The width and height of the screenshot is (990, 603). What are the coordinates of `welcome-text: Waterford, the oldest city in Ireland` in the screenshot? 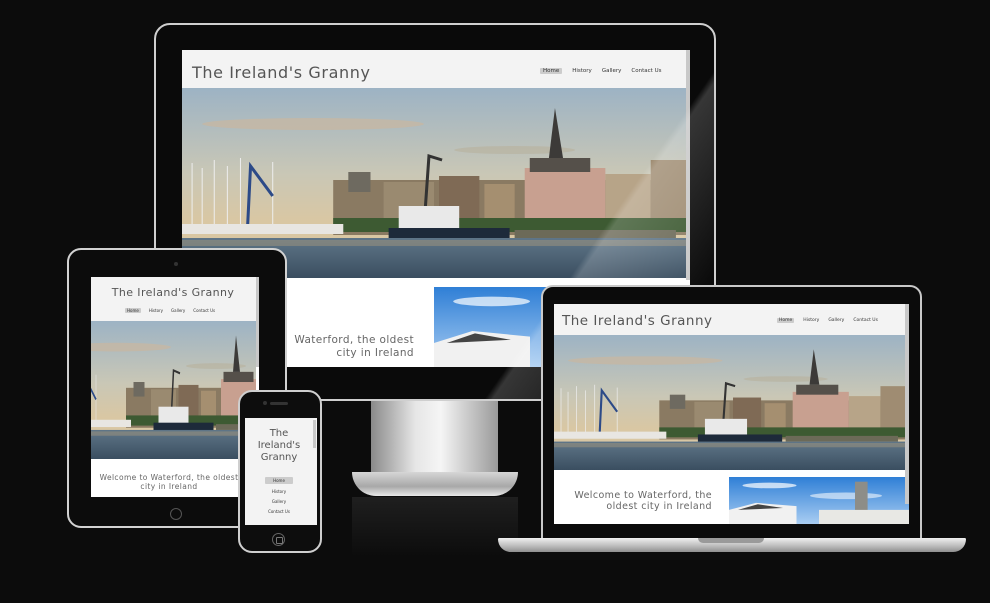 It's located at (354, 346).